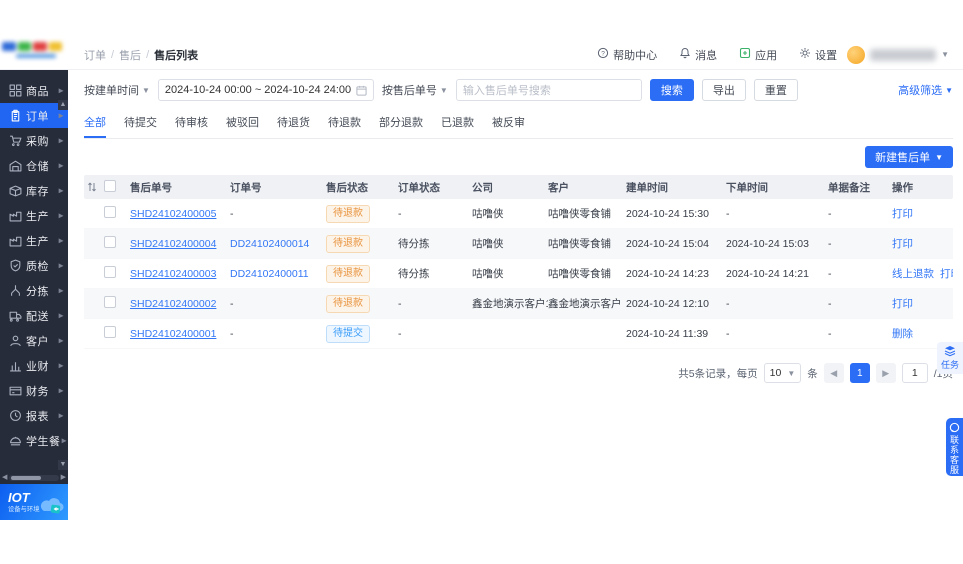 The width and height of the screenshot is (963, 564). What do you see at coordinates (34, 502) in the screenshot?
I see `iot-banner: IOT 设备与环境` at bounding box center [34, 502].